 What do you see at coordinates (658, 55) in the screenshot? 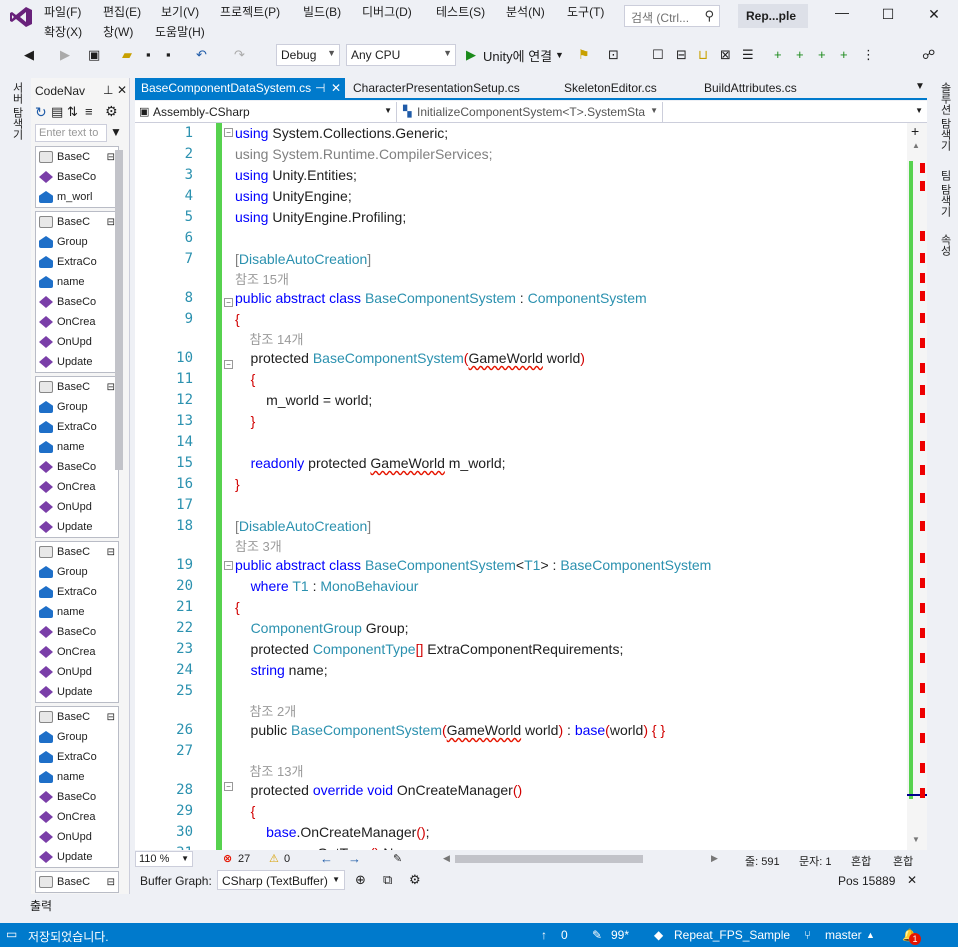
I see `window-icon: ☐` at bounding box center [658, 55].